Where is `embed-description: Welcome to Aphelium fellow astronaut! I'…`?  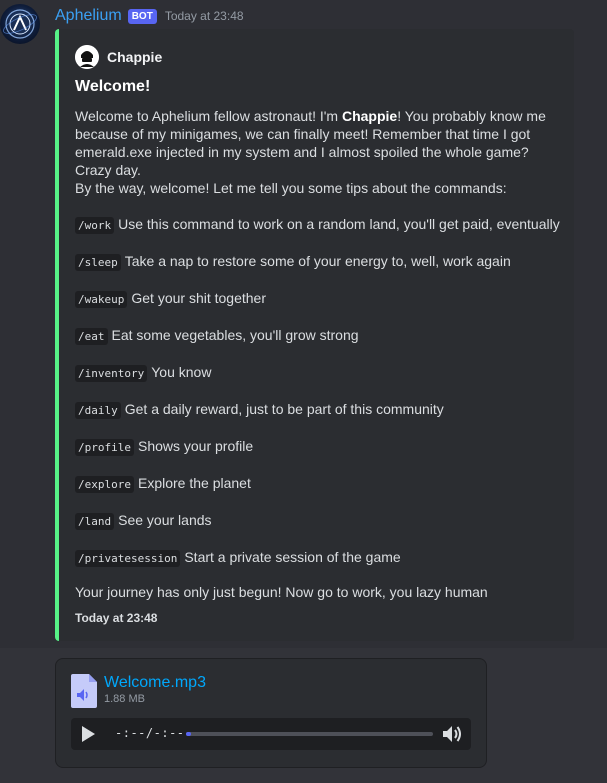 embed-description: Welcome to Aphelium fellow astronaut! I'… is located at coordinates (320, 152).